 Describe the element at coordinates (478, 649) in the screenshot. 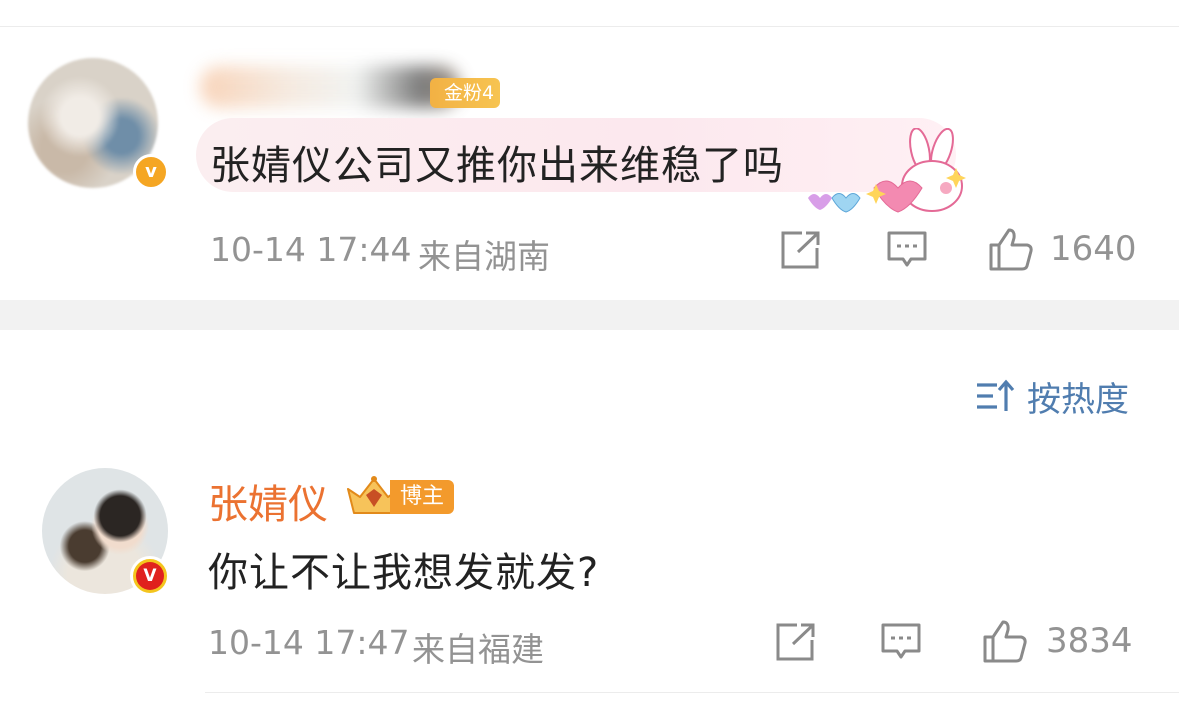

I see `comment-location: 来自福建` at that location.